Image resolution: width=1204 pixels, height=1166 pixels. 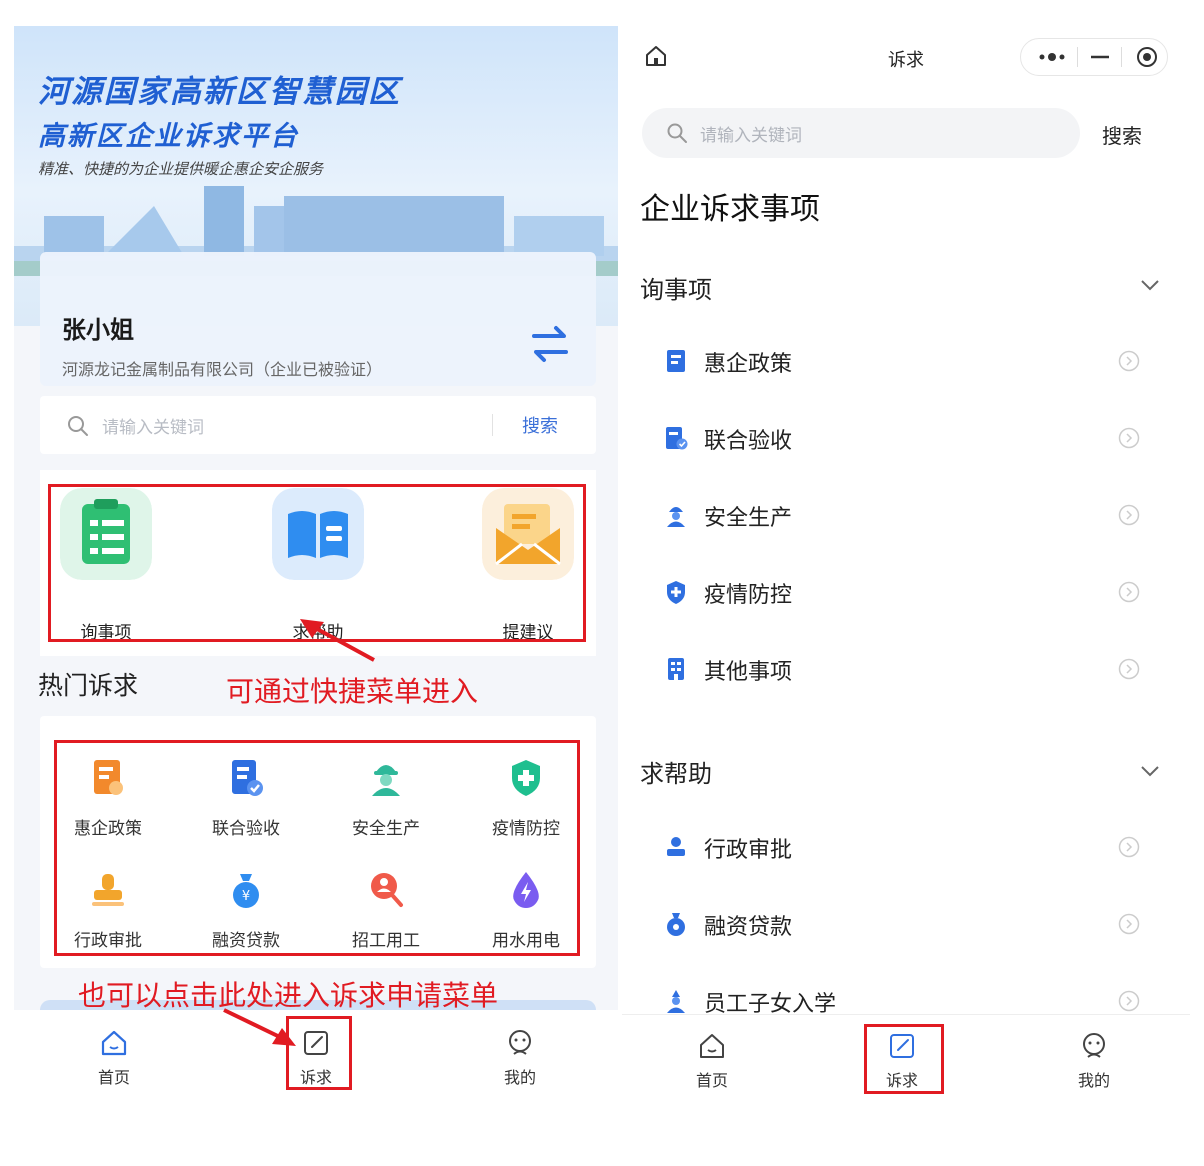 What do you see at coordinates (676, 592) in the screenshot?
I see `shield-icon` at bounding box center [676, 592].